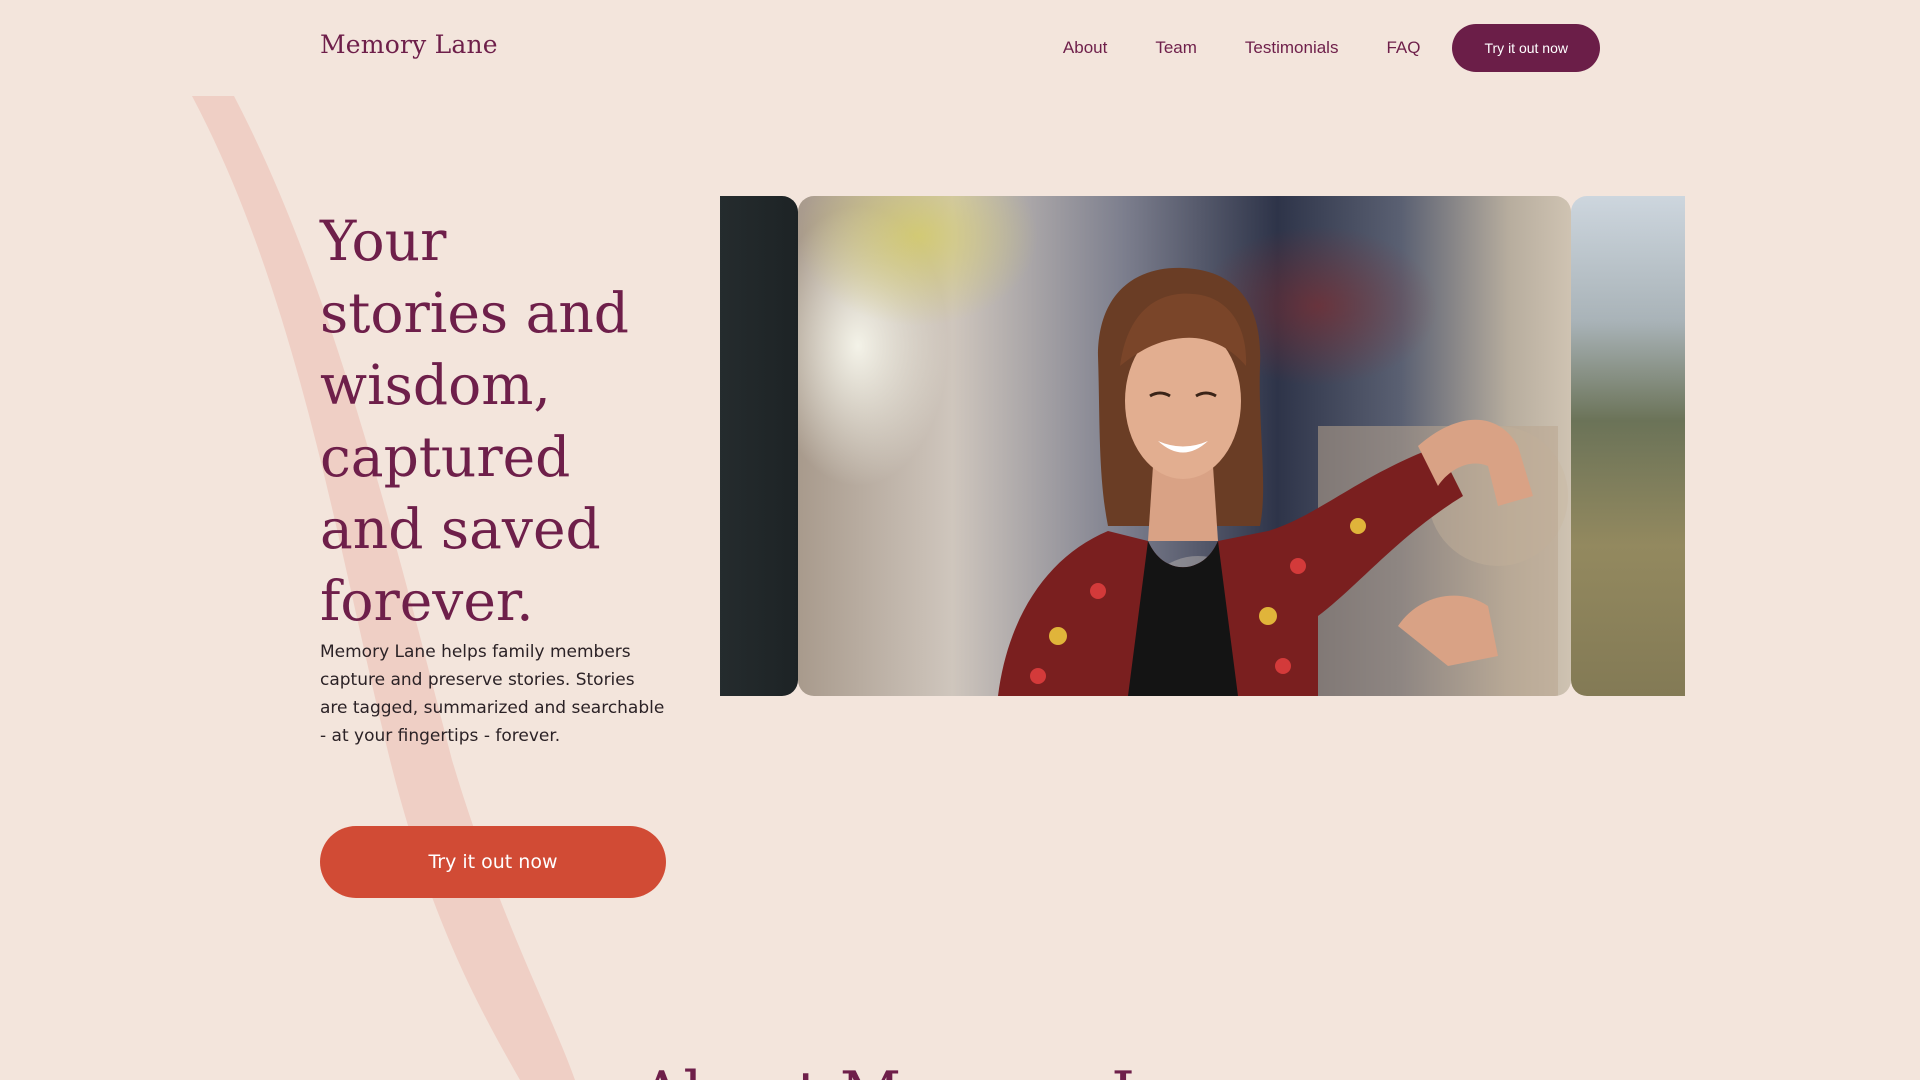  Describe the element at coordinates (493, 862) in the screenshot. I see `hero-try-button: Try it out now` at that location.